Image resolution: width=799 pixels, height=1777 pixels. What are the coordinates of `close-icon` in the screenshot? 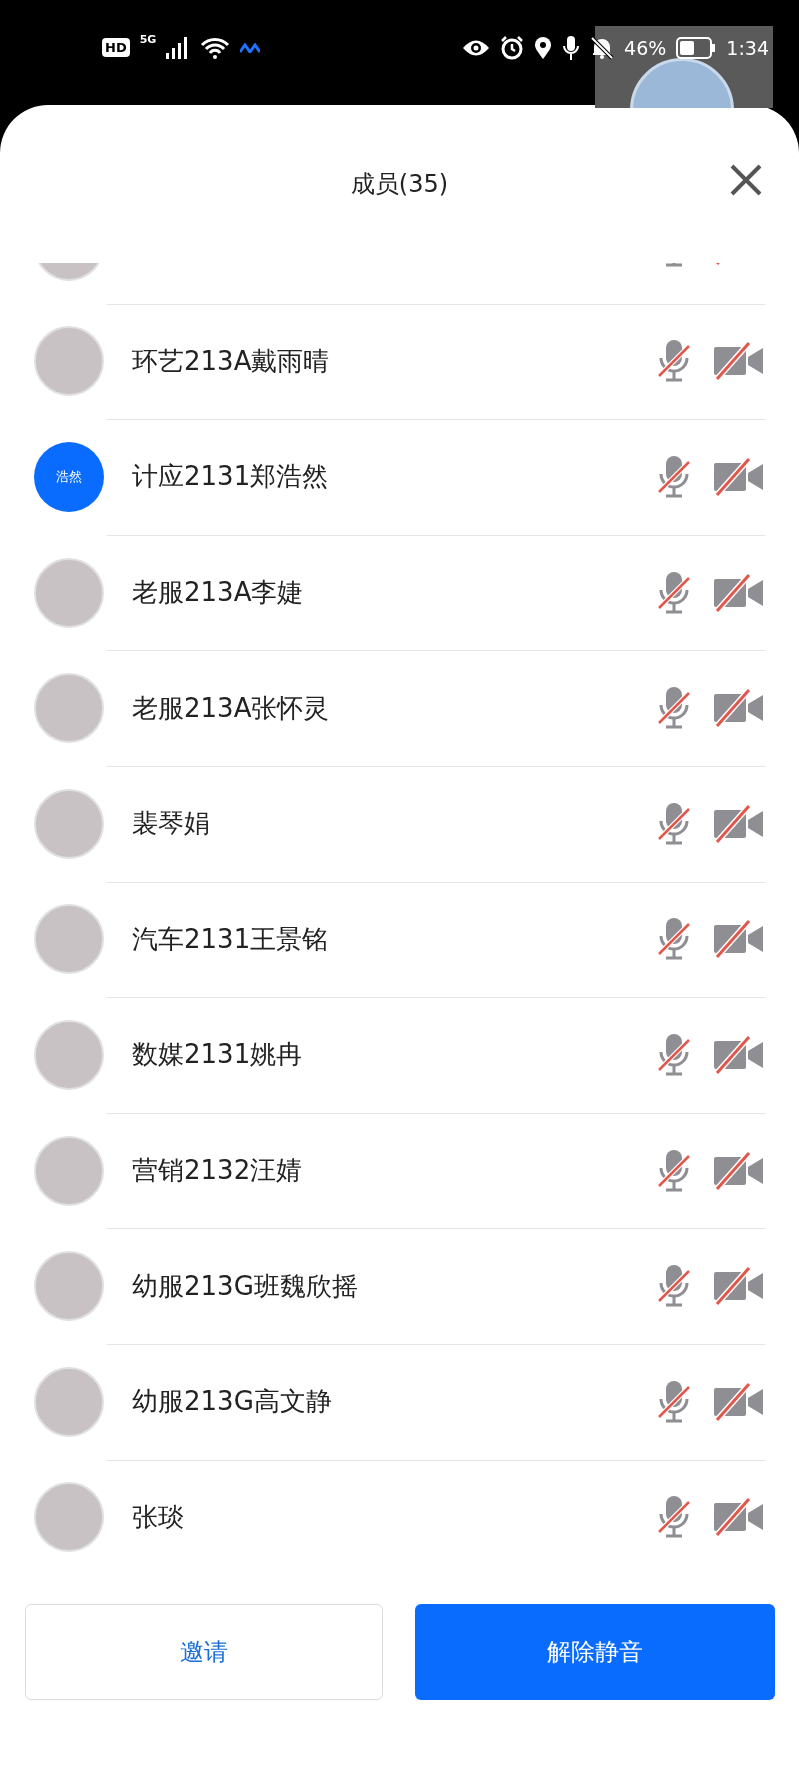 It's located at (746, 180).